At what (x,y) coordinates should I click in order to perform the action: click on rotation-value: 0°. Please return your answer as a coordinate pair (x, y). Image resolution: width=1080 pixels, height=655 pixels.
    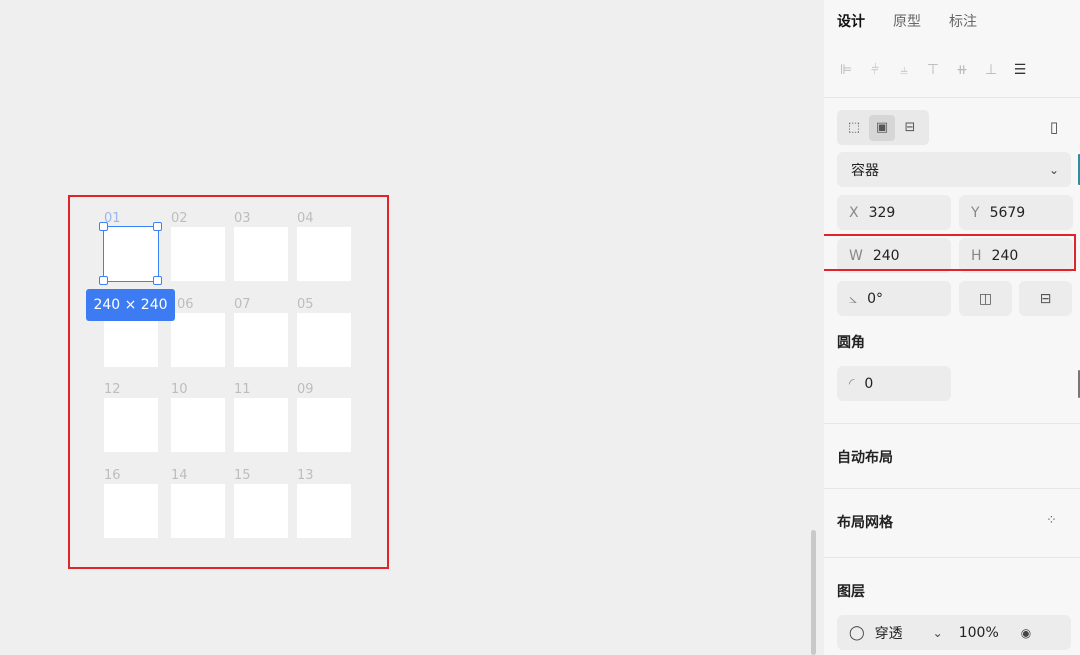
    Looking at the image, I should click on (875, 298).